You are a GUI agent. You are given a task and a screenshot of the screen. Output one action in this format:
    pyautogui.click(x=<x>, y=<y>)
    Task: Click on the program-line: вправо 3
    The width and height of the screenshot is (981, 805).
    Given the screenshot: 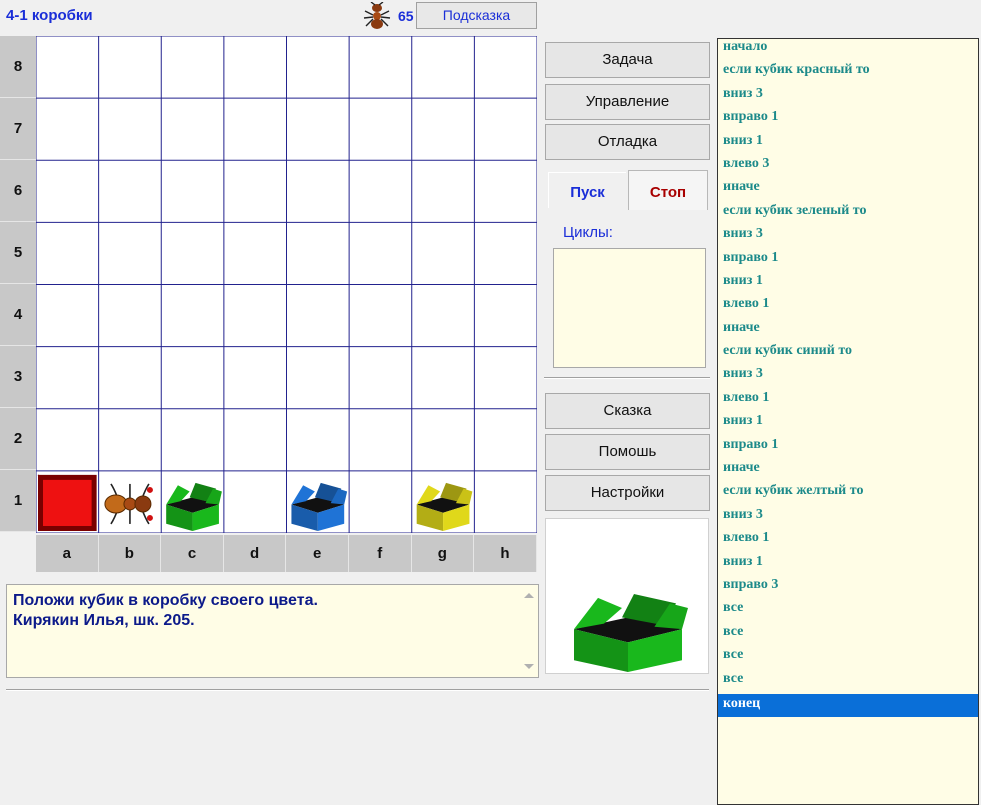 What is the action you would take?
    pyautogui.click(x=848, y=588)
    